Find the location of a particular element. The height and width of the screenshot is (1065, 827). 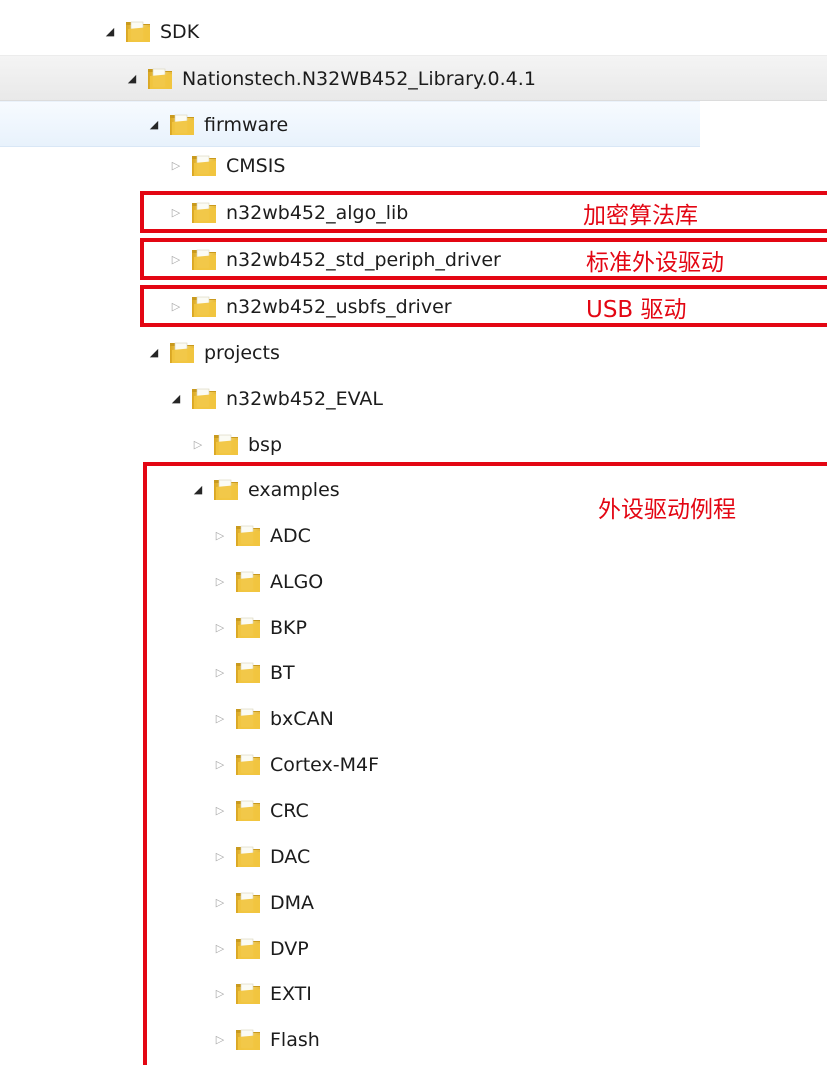

tree-row-label: ADC is located at coordinates (290, 536).